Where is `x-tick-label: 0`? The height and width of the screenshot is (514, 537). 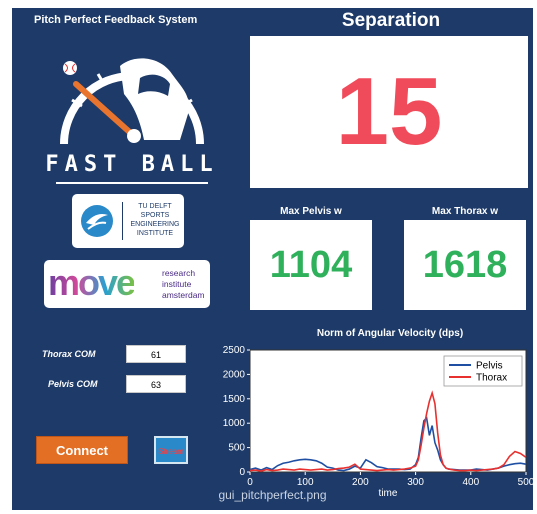 x-tick-label: 0 is located at coordinates (250, 482).